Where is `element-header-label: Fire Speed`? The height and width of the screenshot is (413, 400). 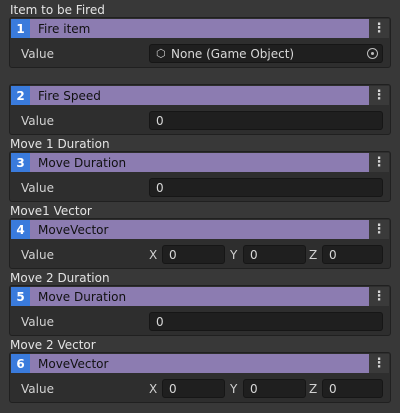 element-header-label: Fire Speed is located at coordinates (199, 95).